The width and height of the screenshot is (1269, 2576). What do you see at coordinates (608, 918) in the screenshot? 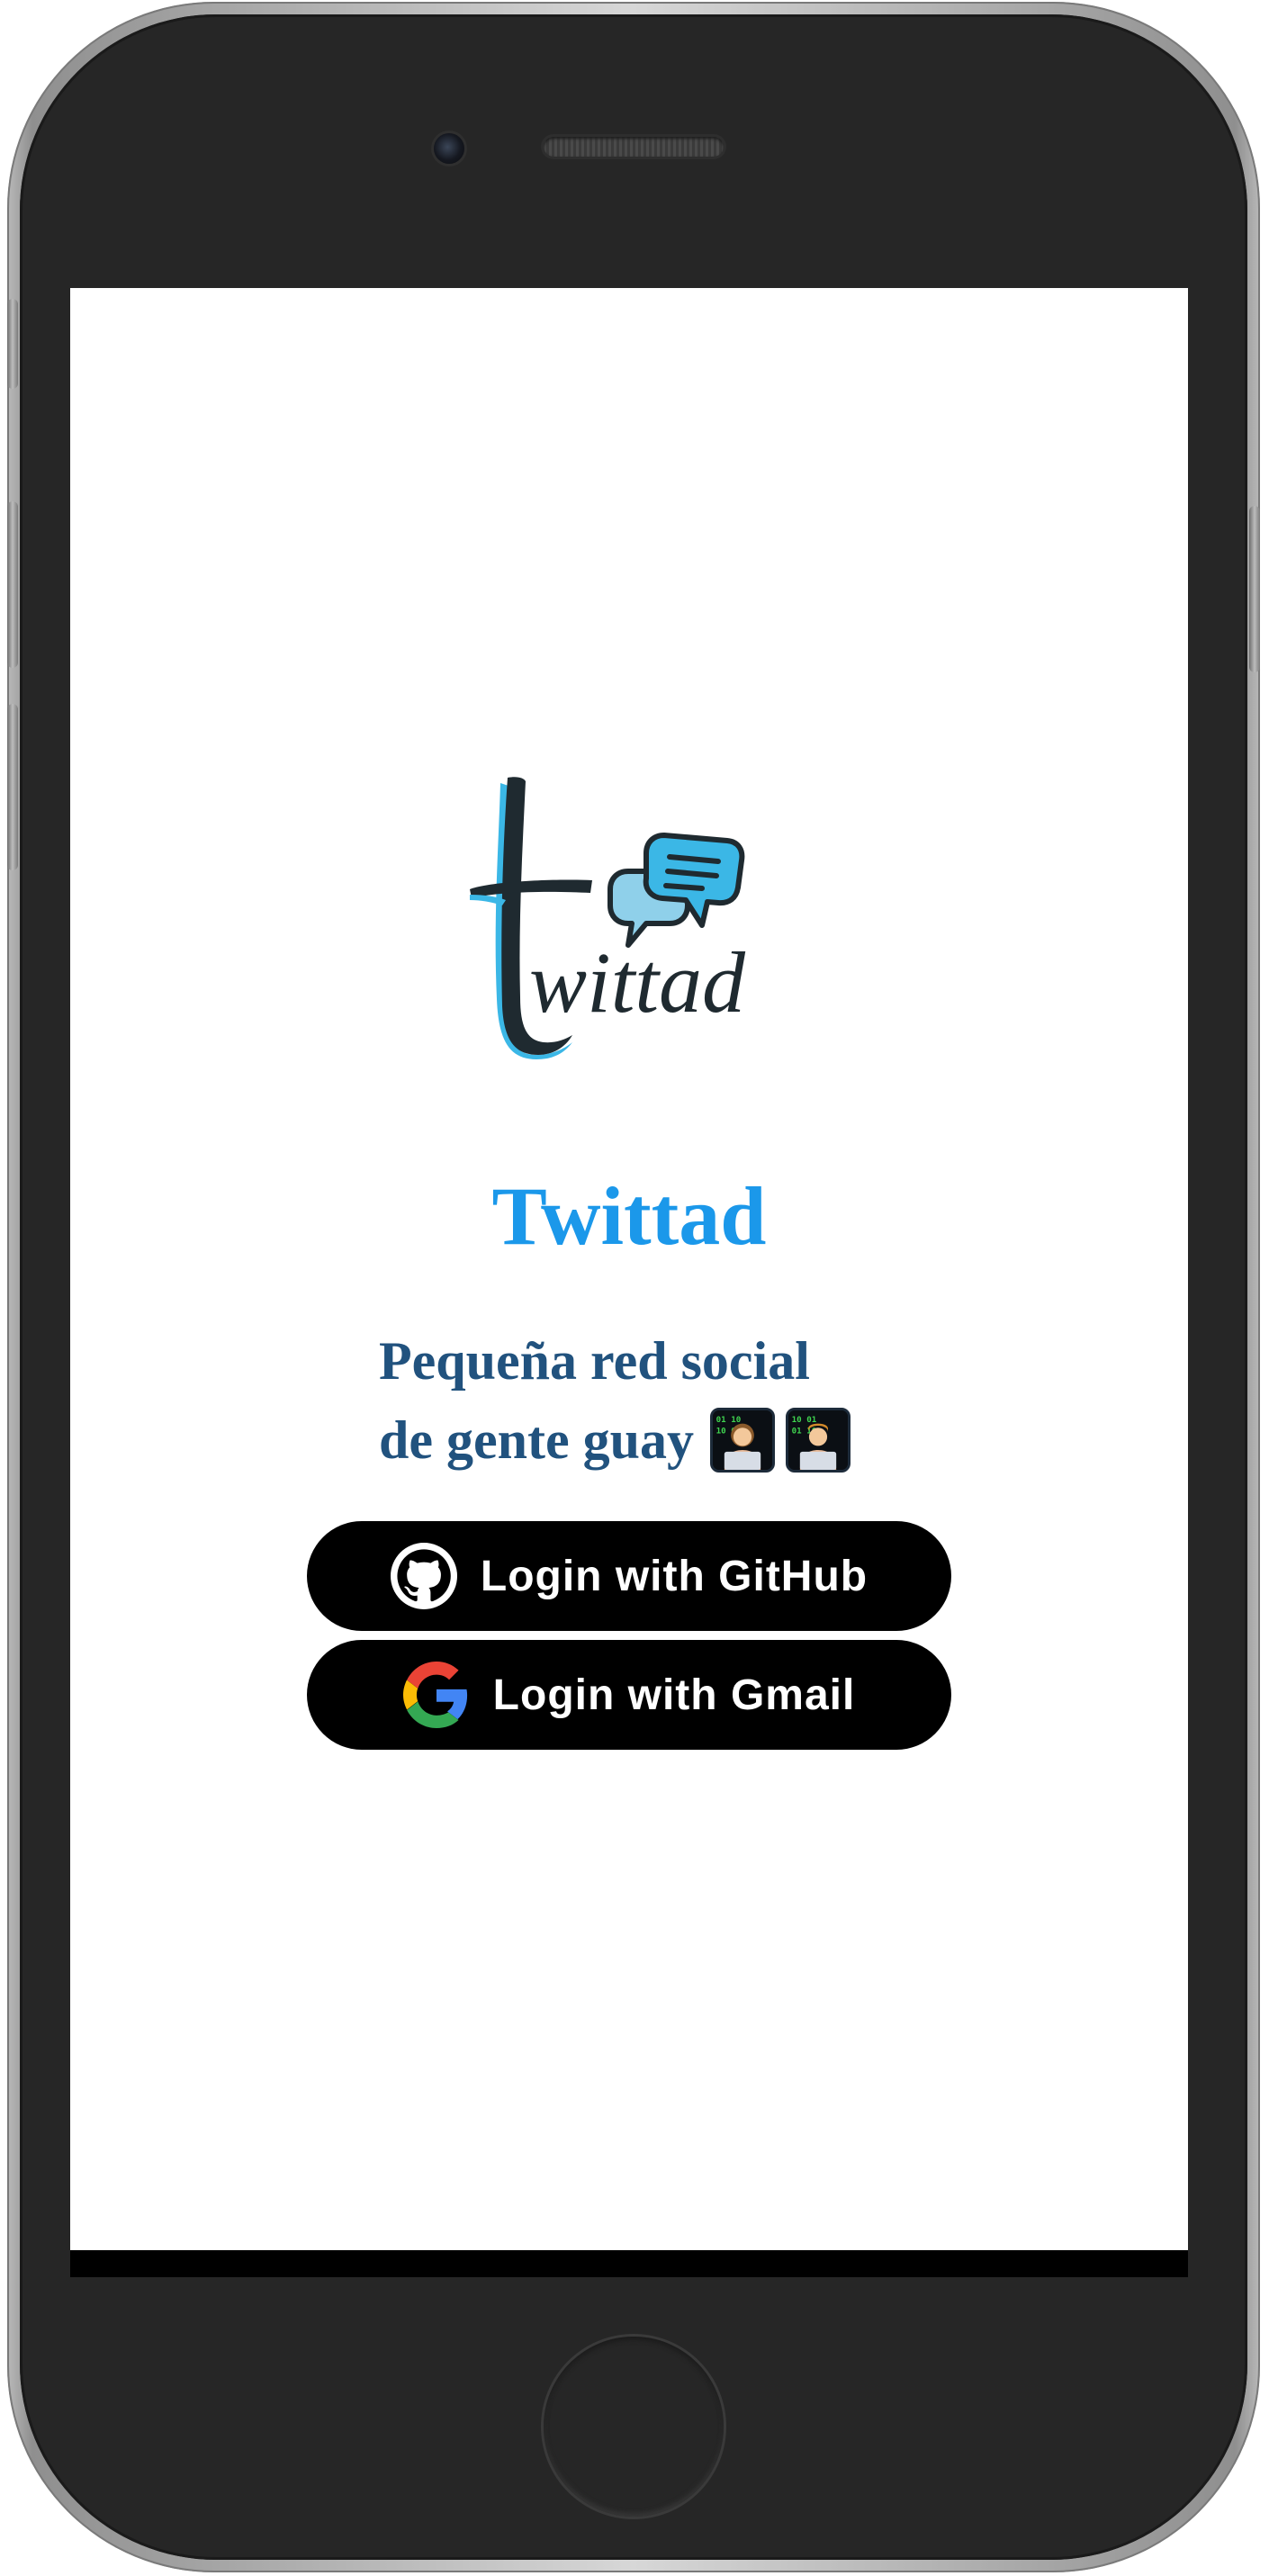
I see `twittad-logo: wittad` at bounding box center [608, 918].